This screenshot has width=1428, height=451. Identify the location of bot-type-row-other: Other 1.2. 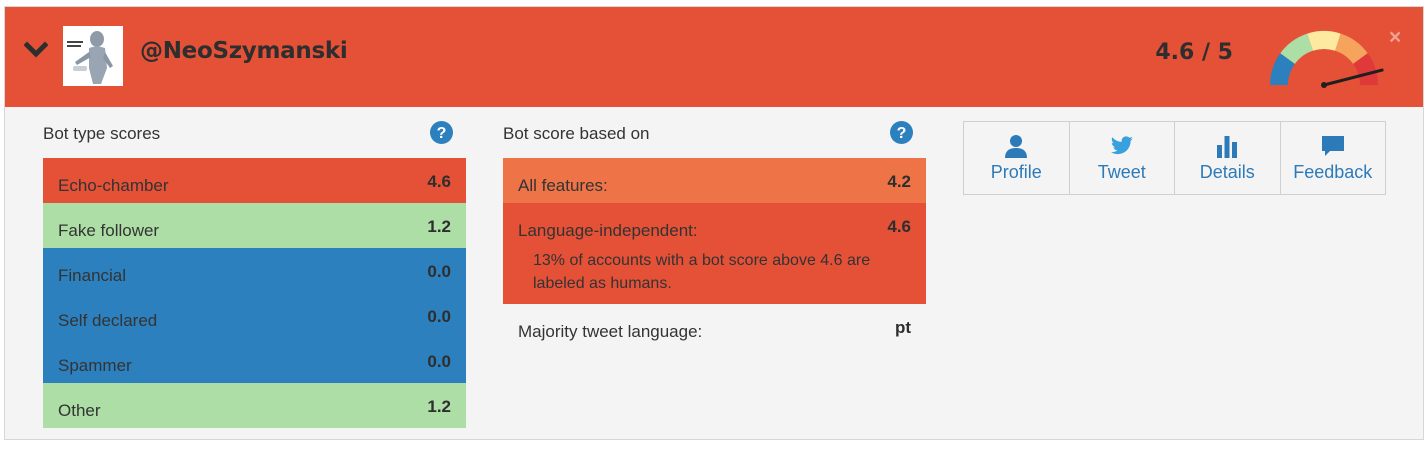
(254, 405).